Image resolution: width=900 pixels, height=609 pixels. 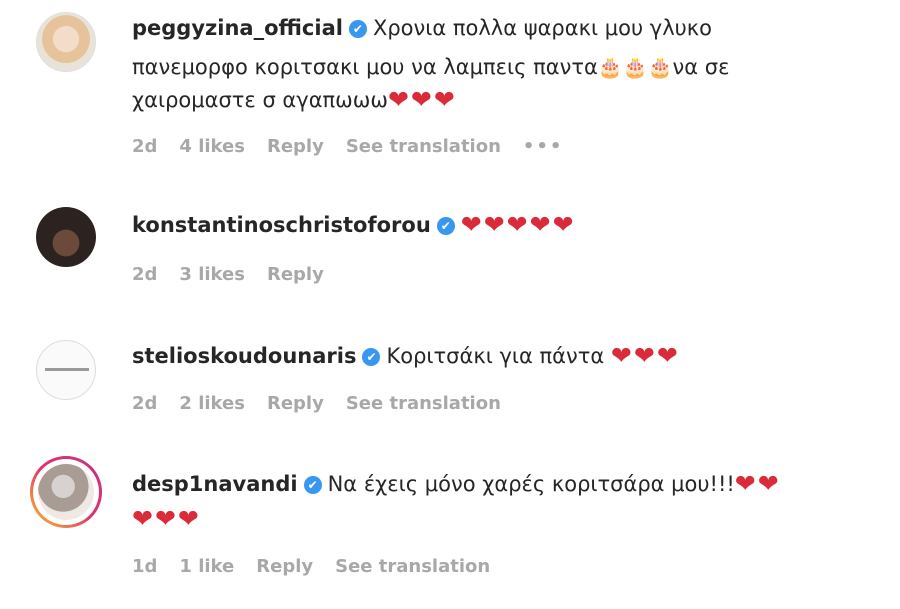 I want to click on comment-body-line: χαιρομαστε σ αγαπωωω❤❤❤, so click(x=294, y=100).